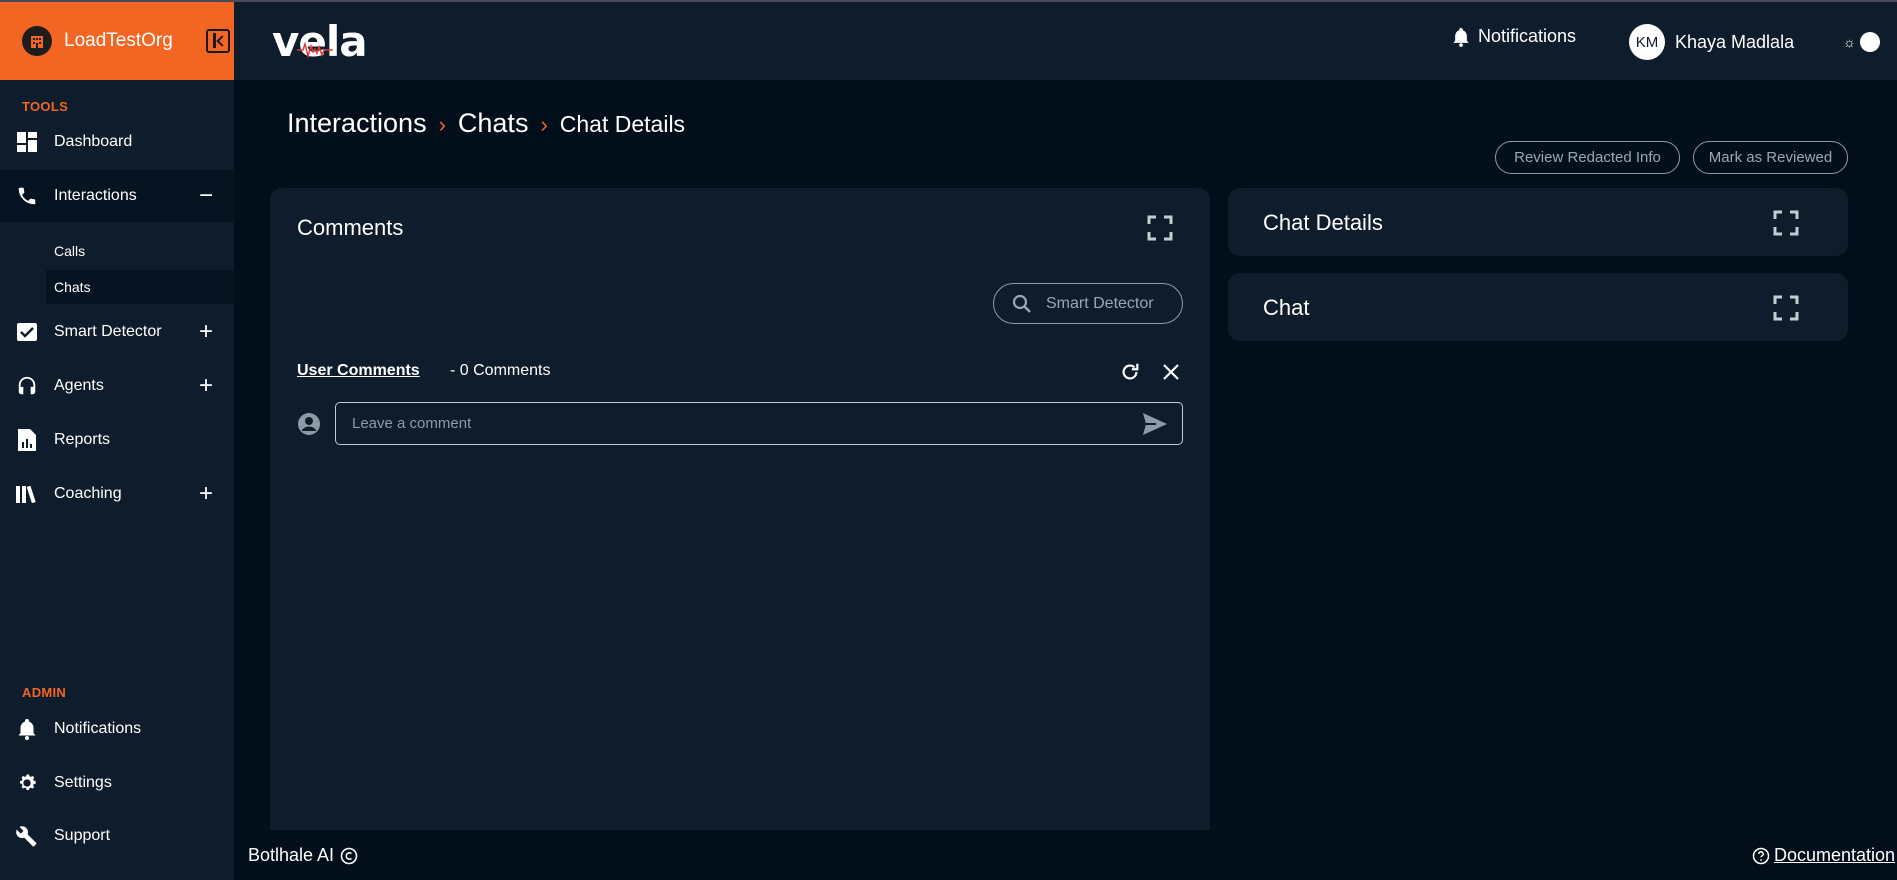 The height and width of the screenshot is (880, 1897). What do you see at coordinates (314, 50) in the screenshot?
I see `soundwave-icon` at bounding box center [314, 50].